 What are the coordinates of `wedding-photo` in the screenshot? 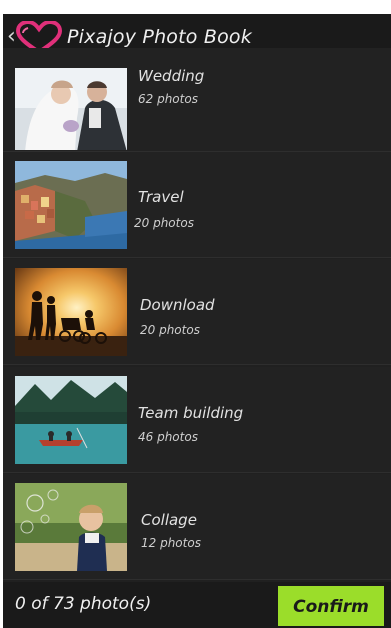 It's located at (71, 109).